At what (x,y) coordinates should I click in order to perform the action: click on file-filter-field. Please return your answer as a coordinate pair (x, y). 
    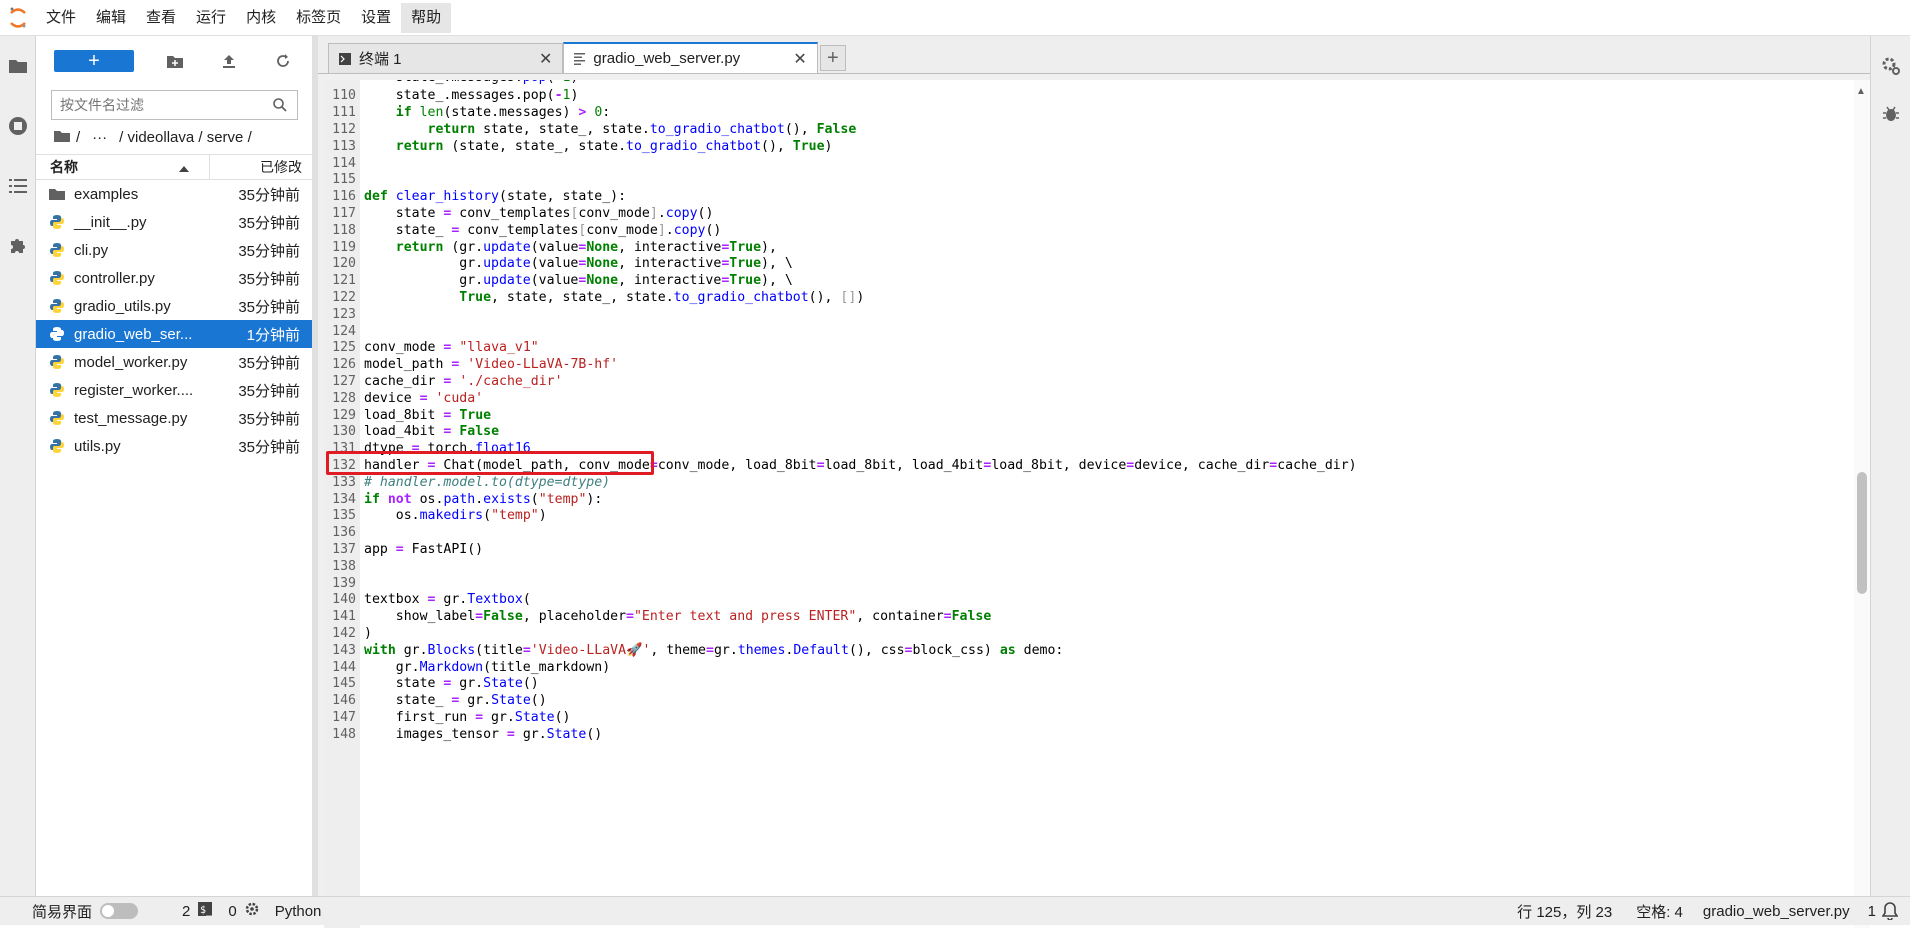
    Looking at the image, I should click on (174, 105).